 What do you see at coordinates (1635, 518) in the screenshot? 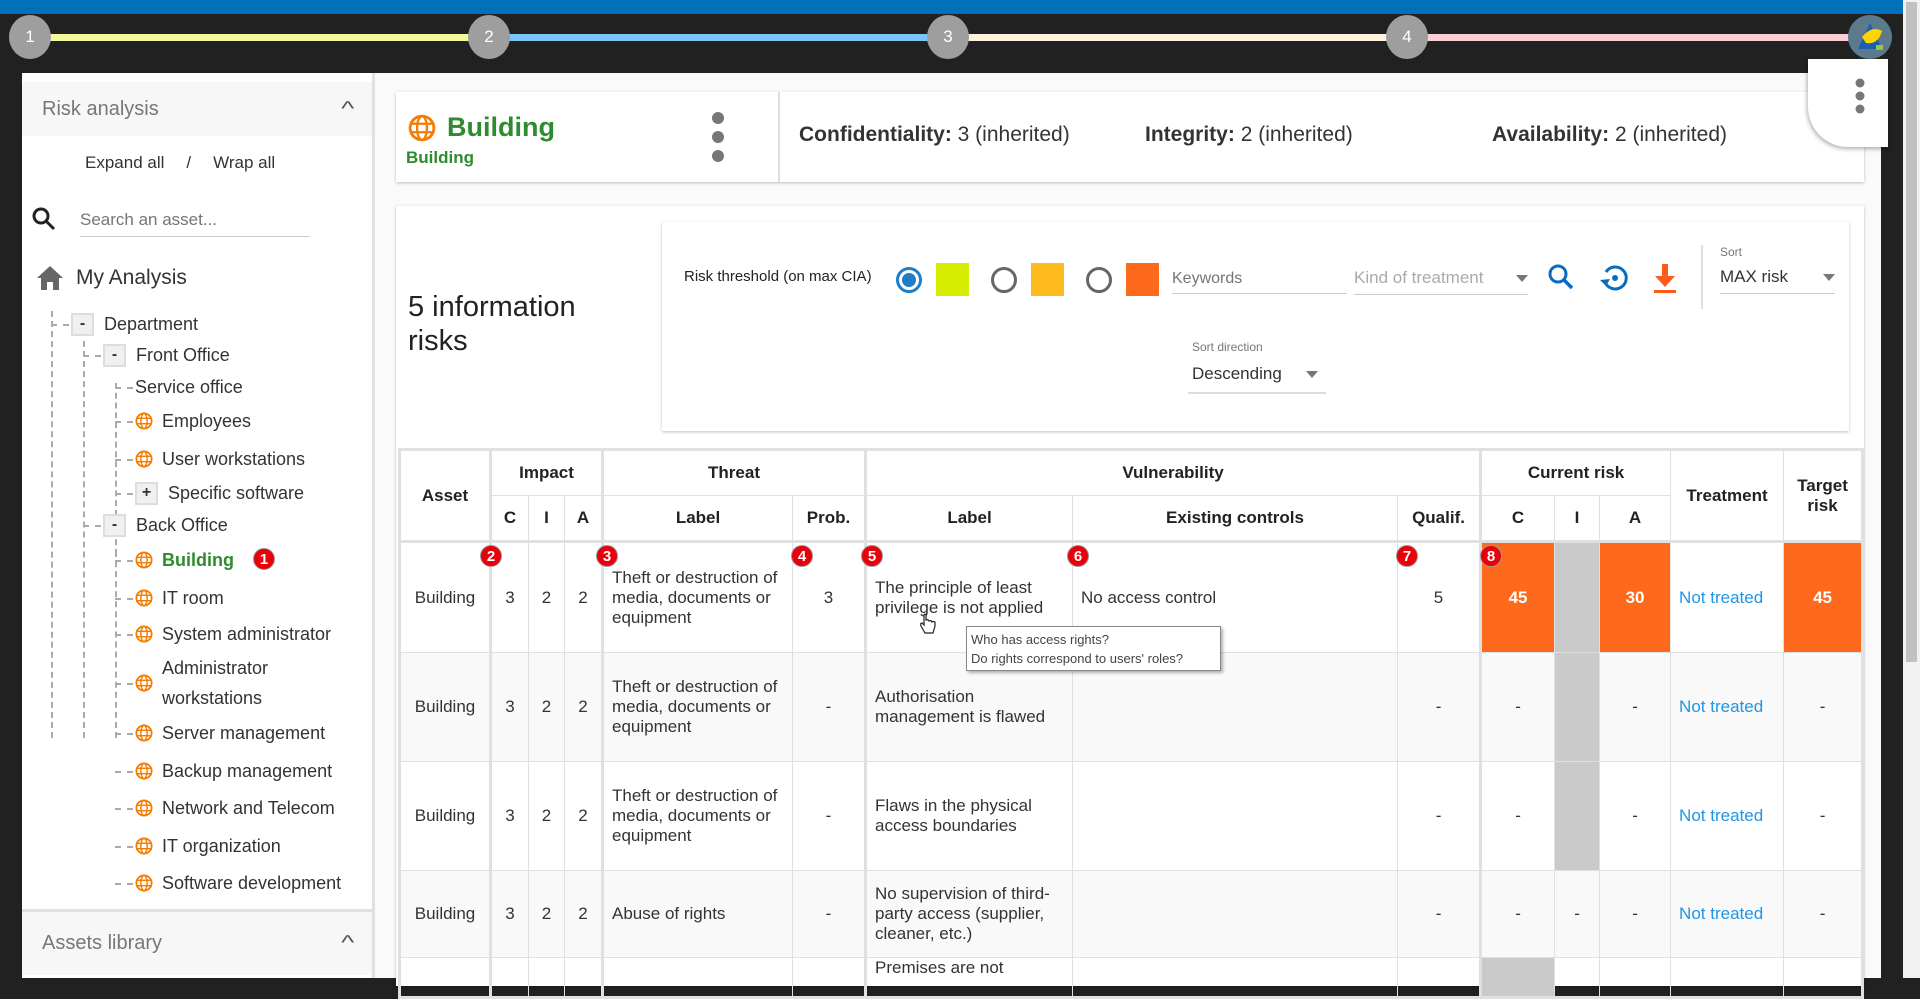
I see `header-risk-a: A` at bounding box center [1635, 518].